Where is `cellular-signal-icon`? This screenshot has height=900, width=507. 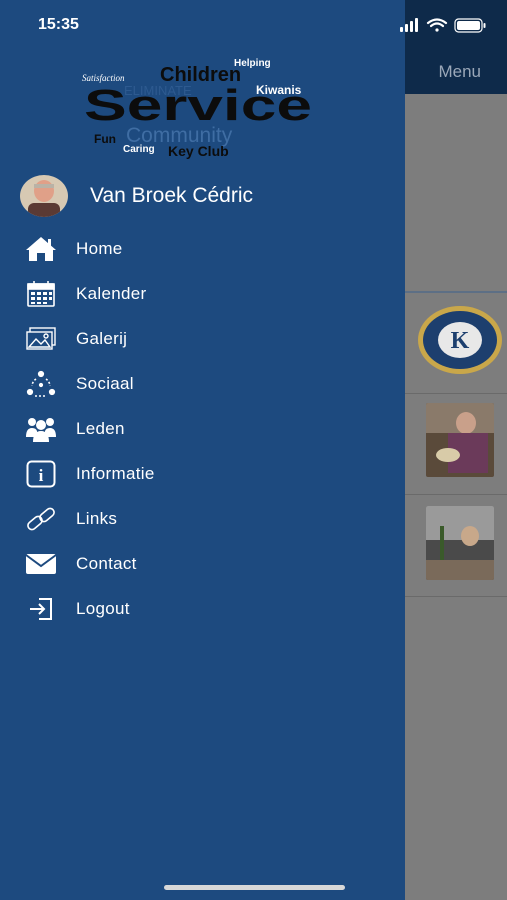 cellular-signal-icon is located at coordinates (409, 25).